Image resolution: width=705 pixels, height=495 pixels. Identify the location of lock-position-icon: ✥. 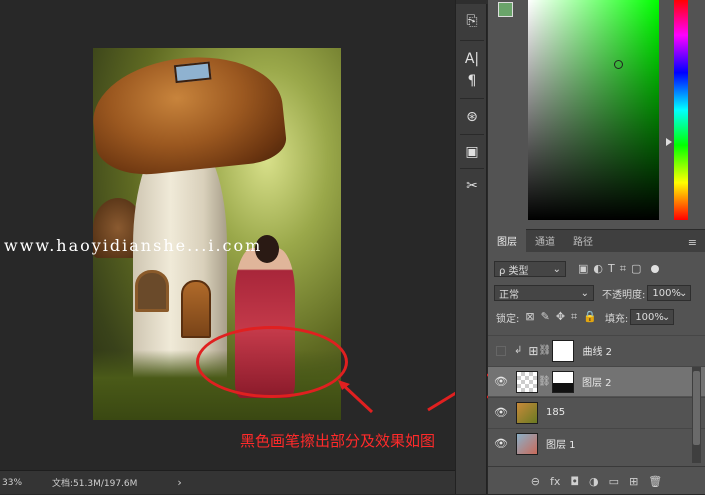
(560, 317).